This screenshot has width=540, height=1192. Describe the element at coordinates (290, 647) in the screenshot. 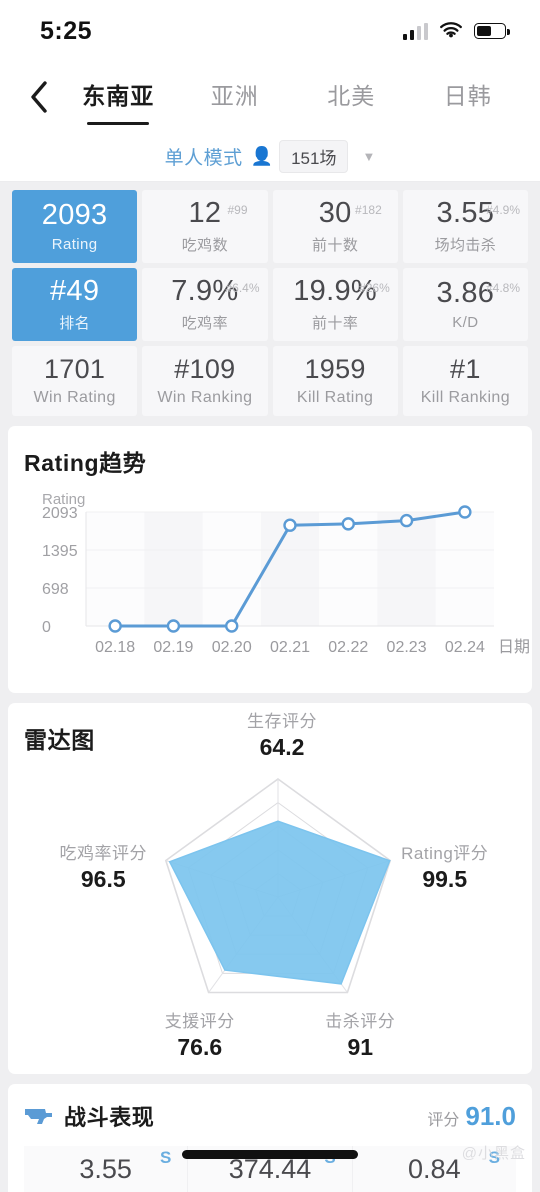

I see `svg-text: 02.21` at that location.